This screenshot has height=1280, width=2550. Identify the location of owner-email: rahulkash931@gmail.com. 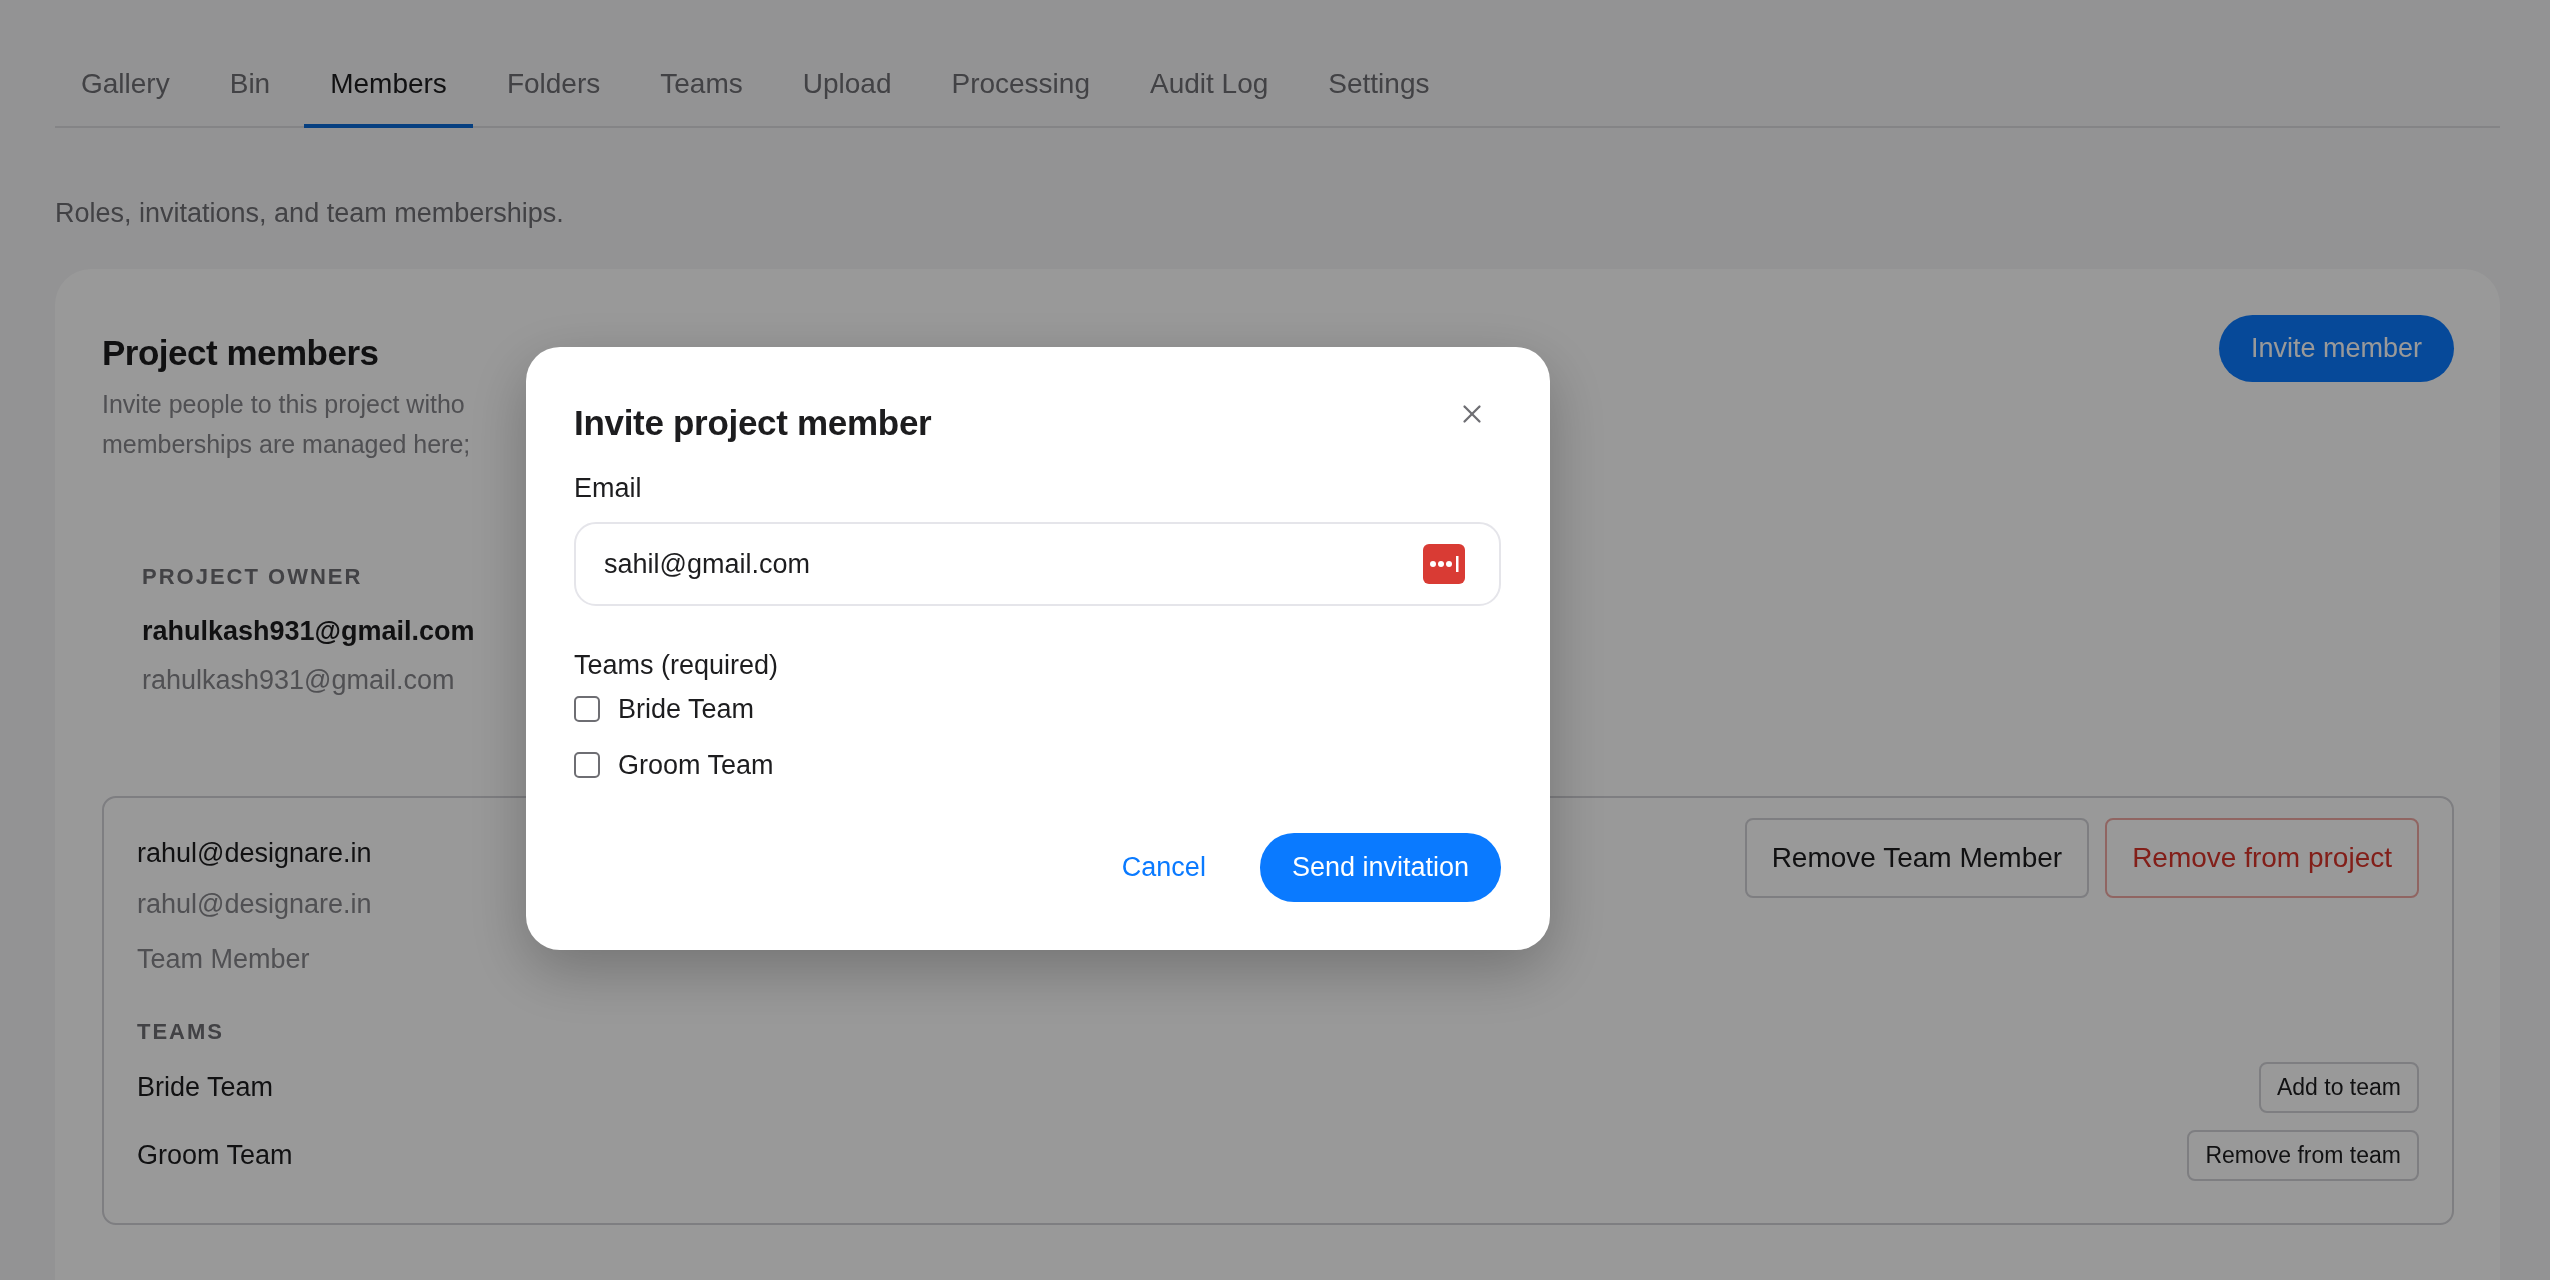
(298, 680).